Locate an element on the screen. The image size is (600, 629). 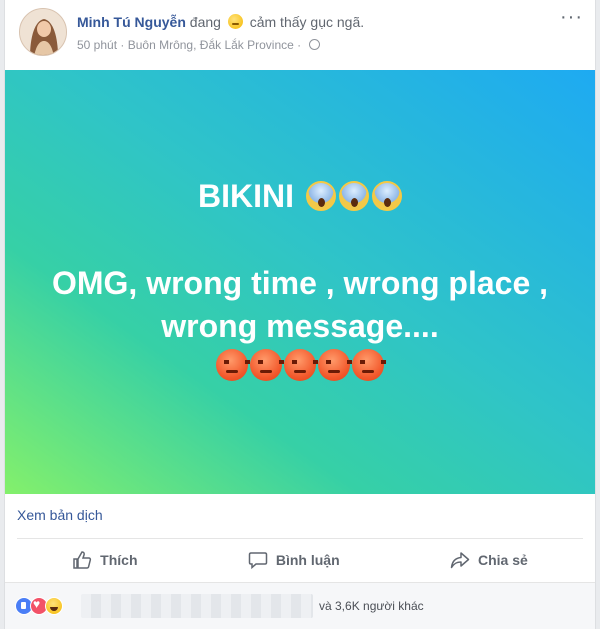
share-icon is located at coordinates (460, 559).